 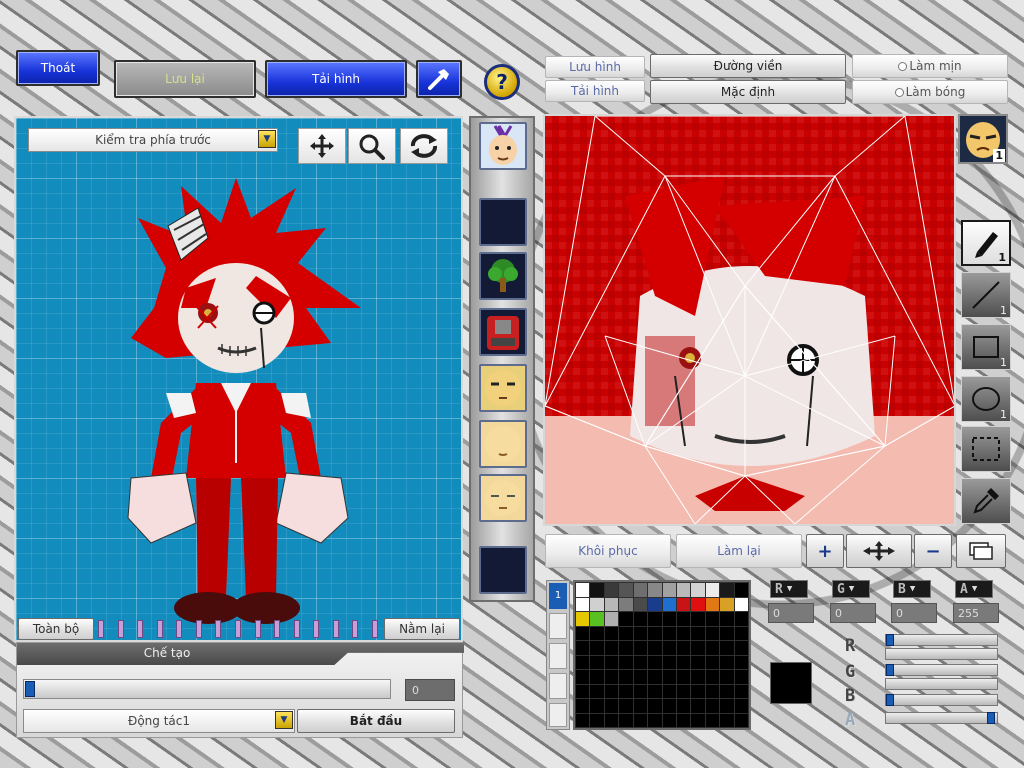 I want to click on blue-slider-thumb, so click(x=890, y=700).